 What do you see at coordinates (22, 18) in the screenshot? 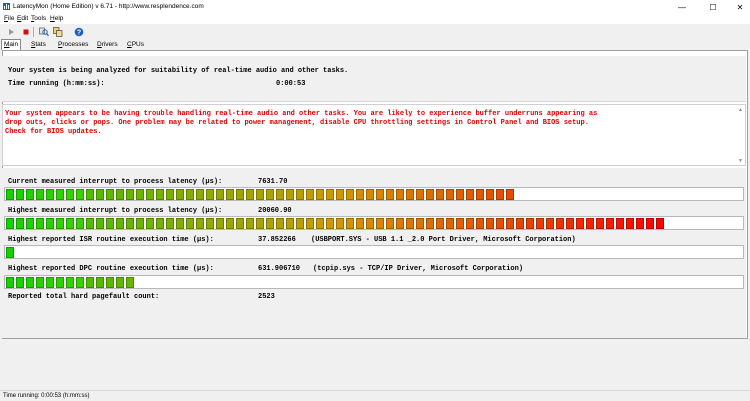
I see `menu-edit: Edit` at bounding box center [22, 18].